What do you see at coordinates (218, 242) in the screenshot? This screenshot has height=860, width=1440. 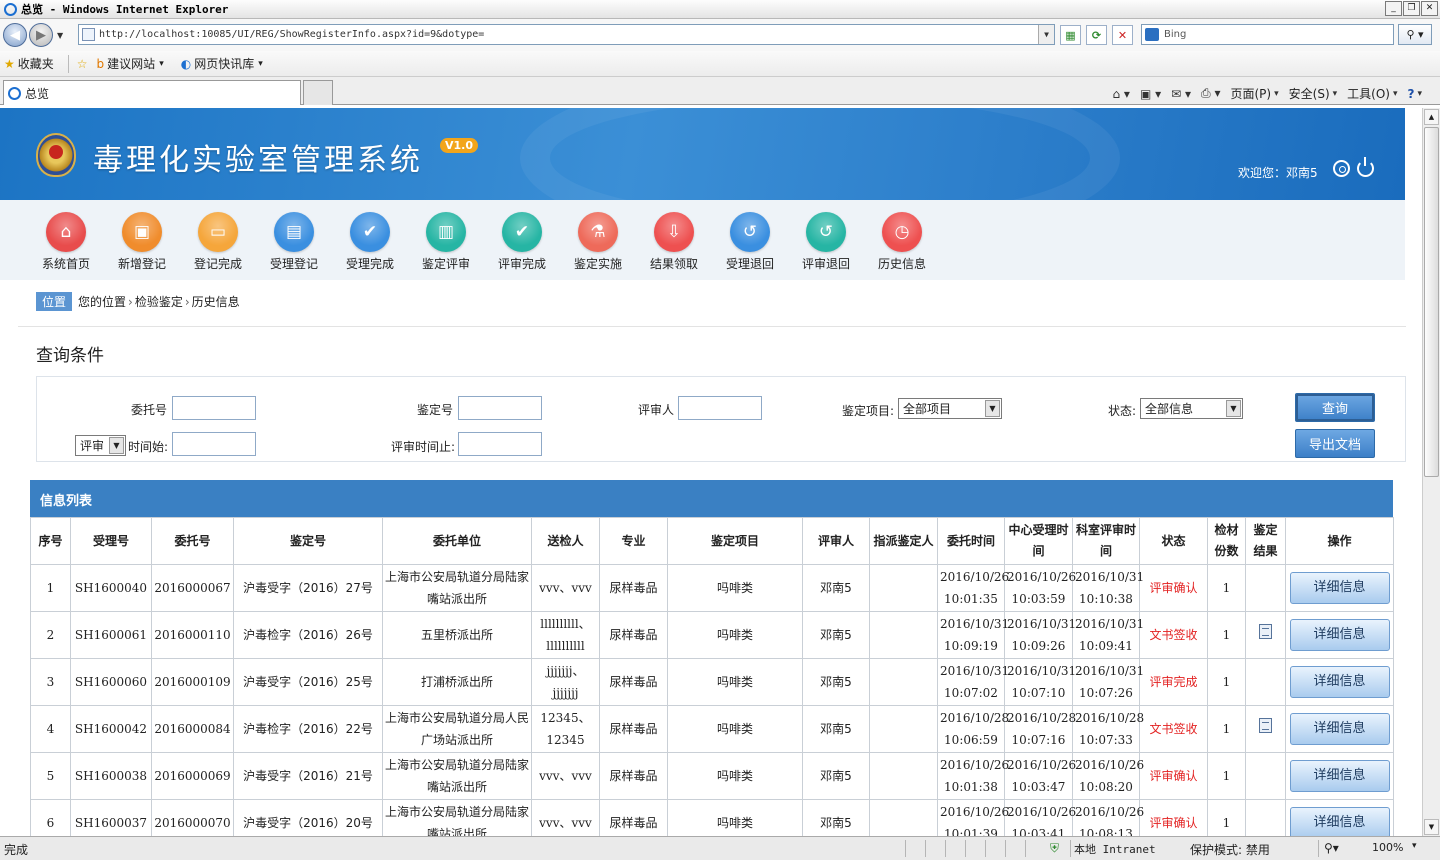 I see `toolbar-button-2: ▭ 登记完成` at bounding box center [218, 242].